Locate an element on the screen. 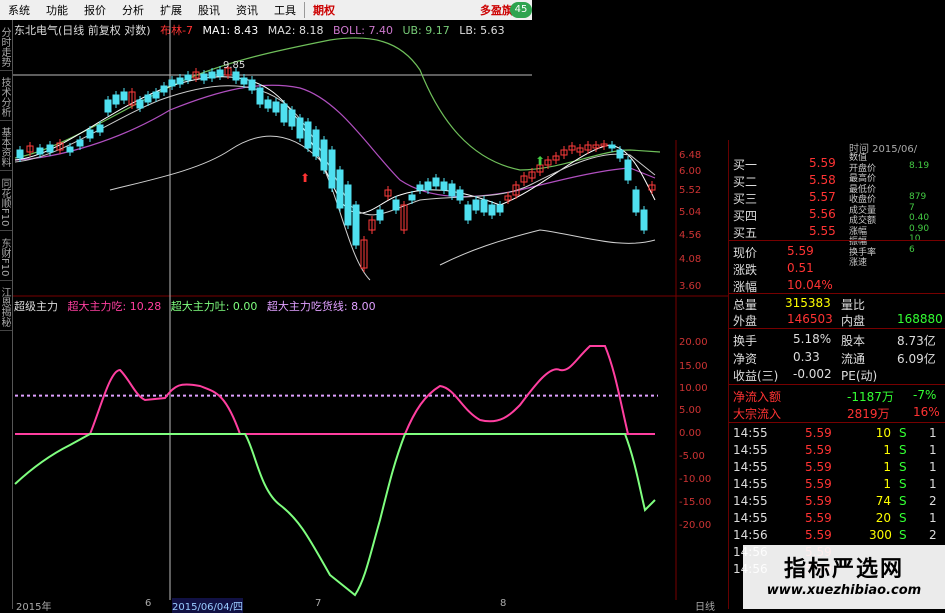 This screenshot has width=945, height=613. fund-value: 5.18% is located at coordinates (812, 339).